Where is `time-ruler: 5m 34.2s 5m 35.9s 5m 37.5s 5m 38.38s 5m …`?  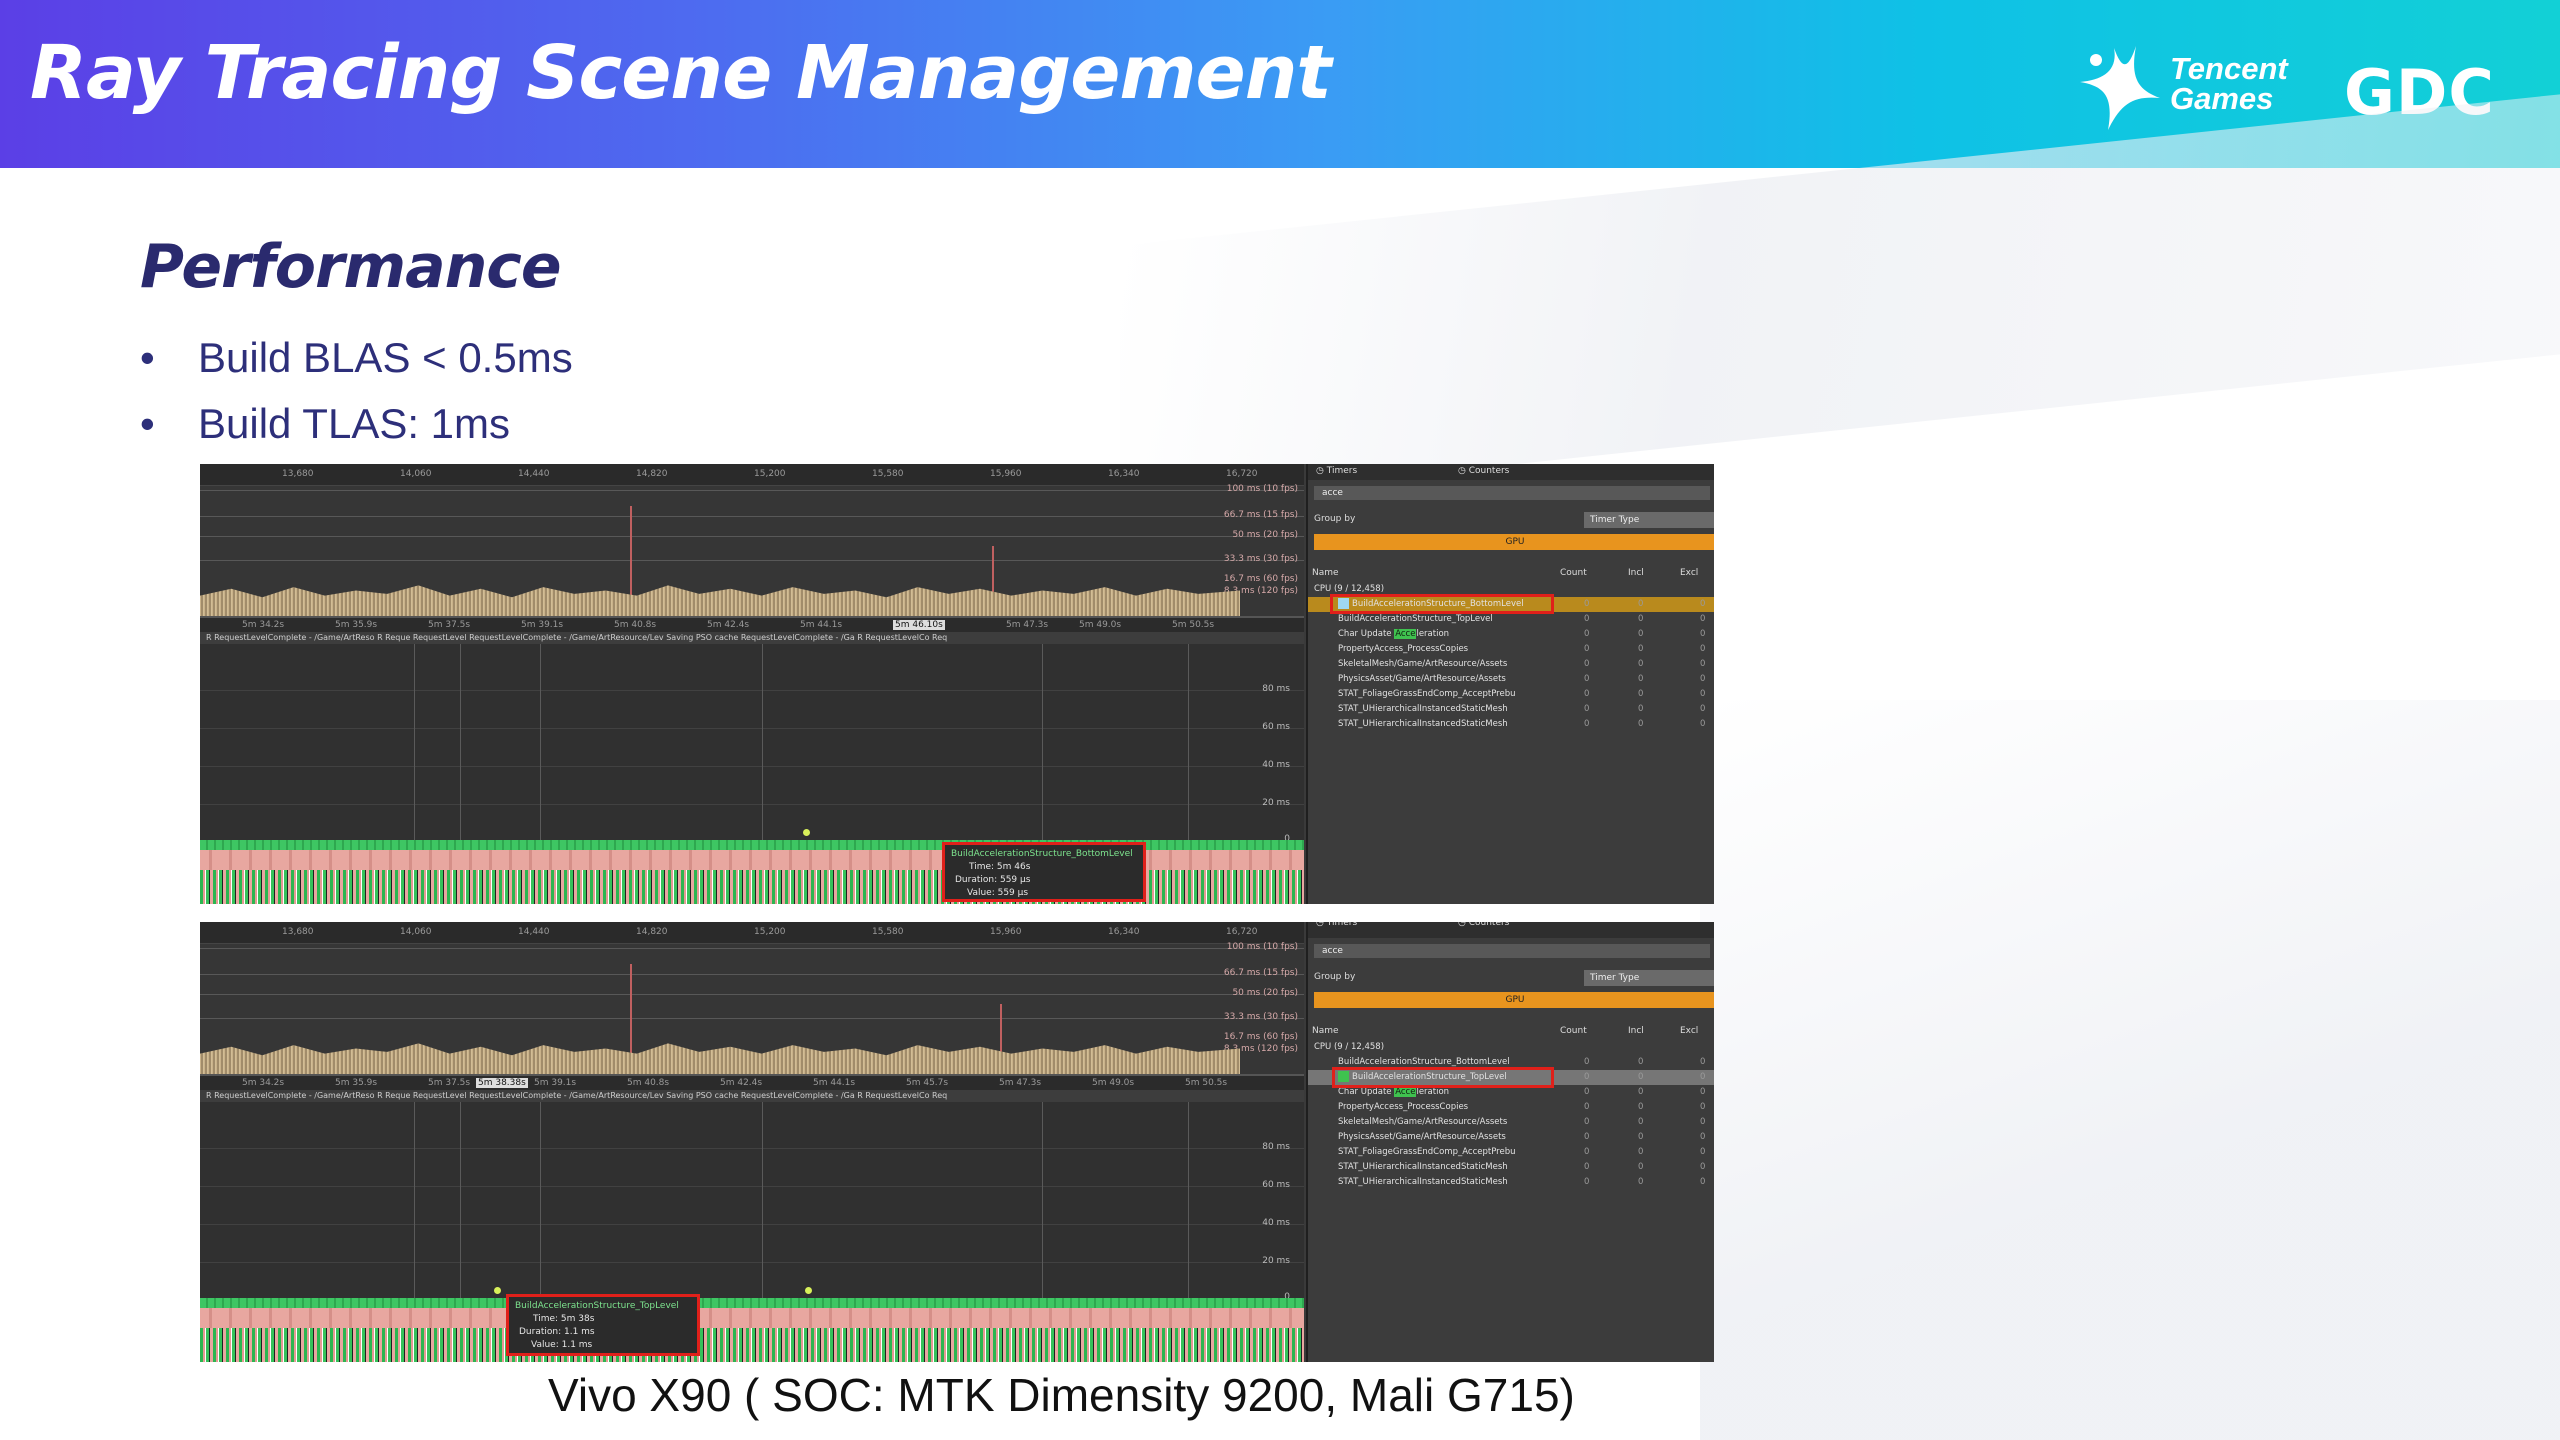
time-ruler: 5m 34.2s 5m 35.9s 5m 37.5s 5m 38.38s 5m … is located at coordinates (752, 1082).